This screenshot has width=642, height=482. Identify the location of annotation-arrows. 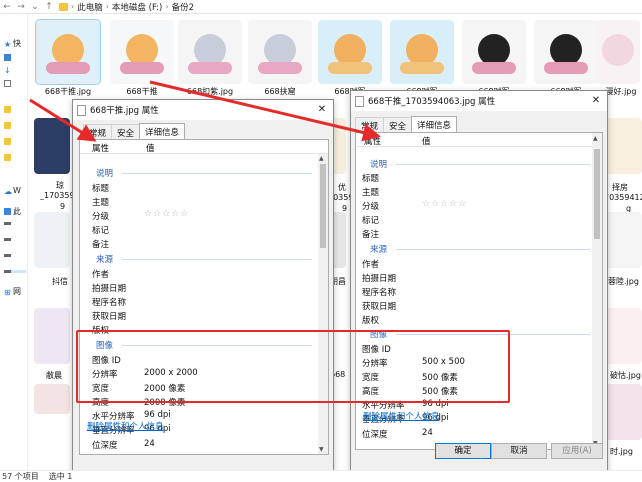
(205, 111).